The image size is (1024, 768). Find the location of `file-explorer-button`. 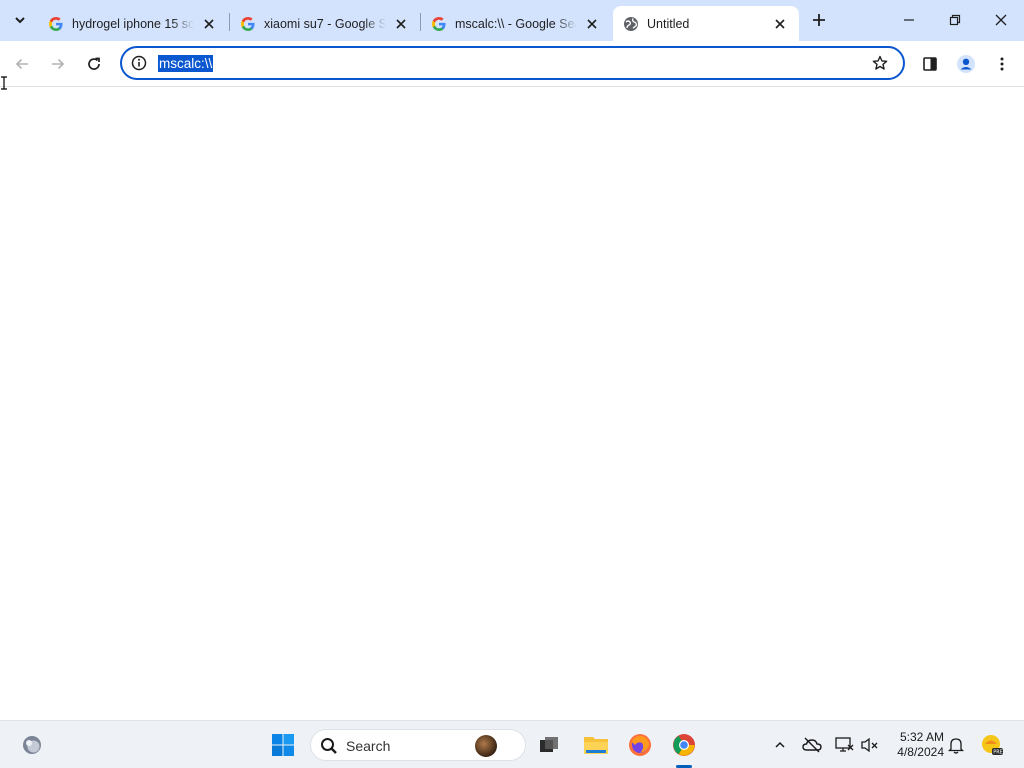

file-explorer-button is located at coordinates (596, 745).